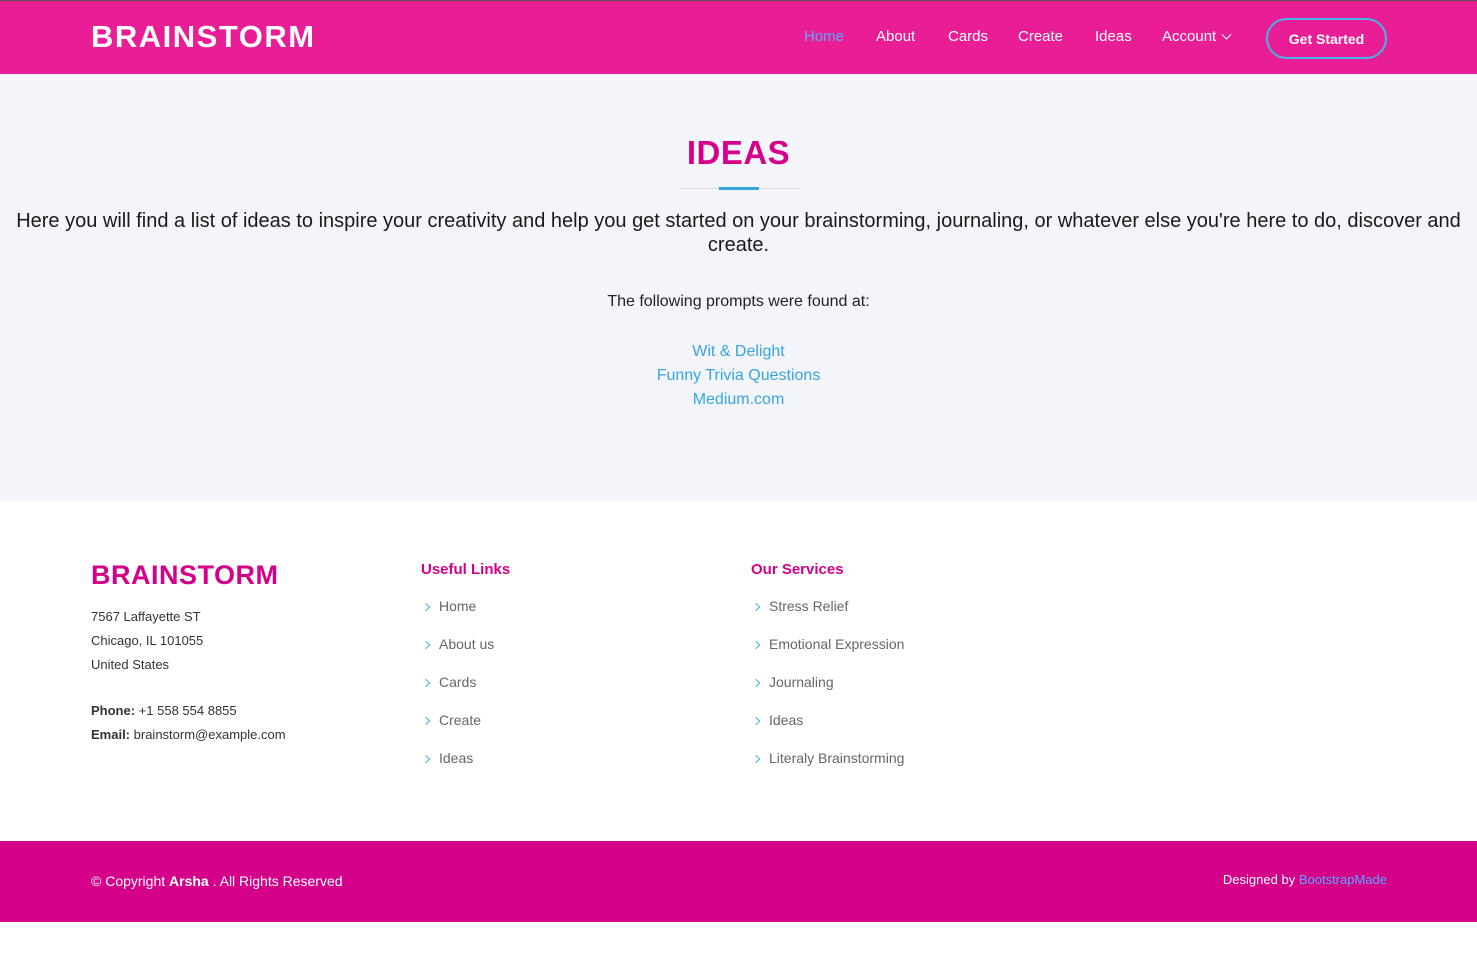  Describe the element at coordinates (827, 655) in the screenshot. I see `service-emotional-expression: Emotional Expression` at that location.